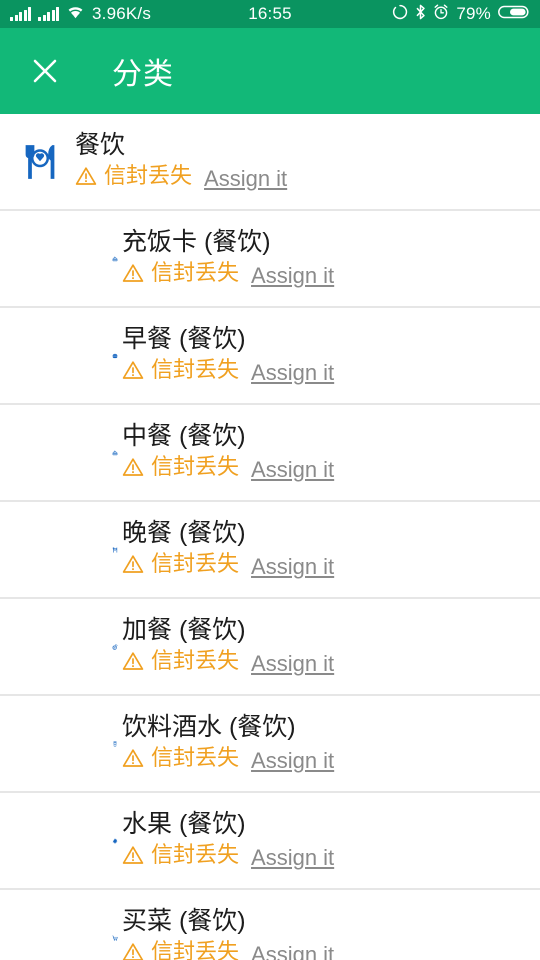 This screenshot has width=540, height=960. I want to click on category-title: 充饭卡 (餐饮), so click(196, 242).